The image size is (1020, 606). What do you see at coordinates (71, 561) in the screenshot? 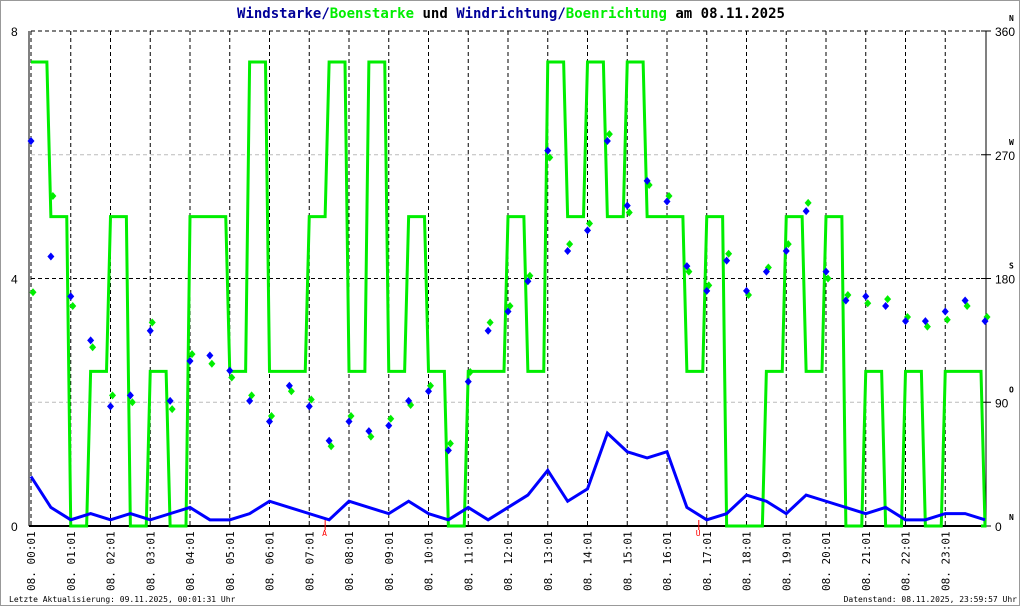
I see `x-tick-label: 08. 01:01` at bounding box center [71, 561].